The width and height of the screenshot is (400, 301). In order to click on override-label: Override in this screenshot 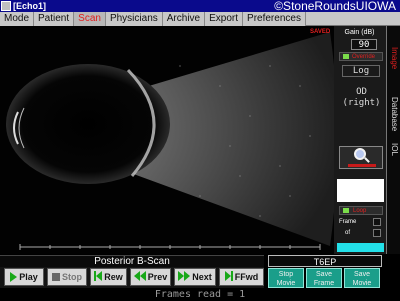, I will do `click(364, 56)`.